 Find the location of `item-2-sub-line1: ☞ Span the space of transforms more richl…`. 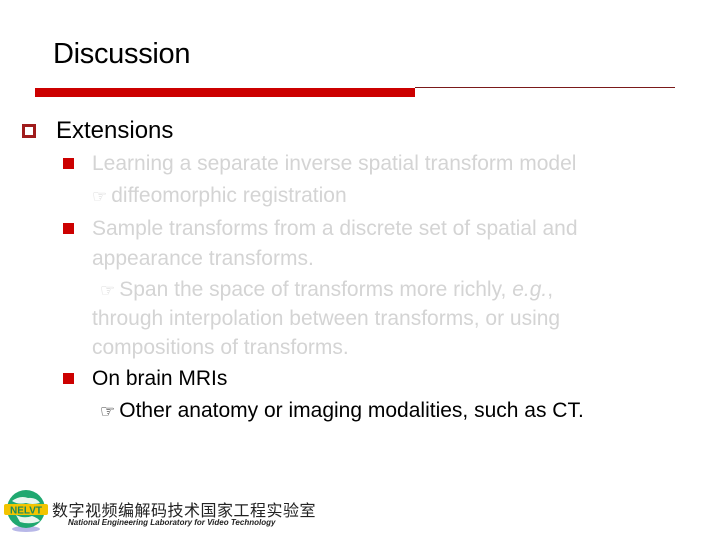

item-2-sub-line1: ☞ Span the space of transforms more richl… is located at coordinates (327, 289).